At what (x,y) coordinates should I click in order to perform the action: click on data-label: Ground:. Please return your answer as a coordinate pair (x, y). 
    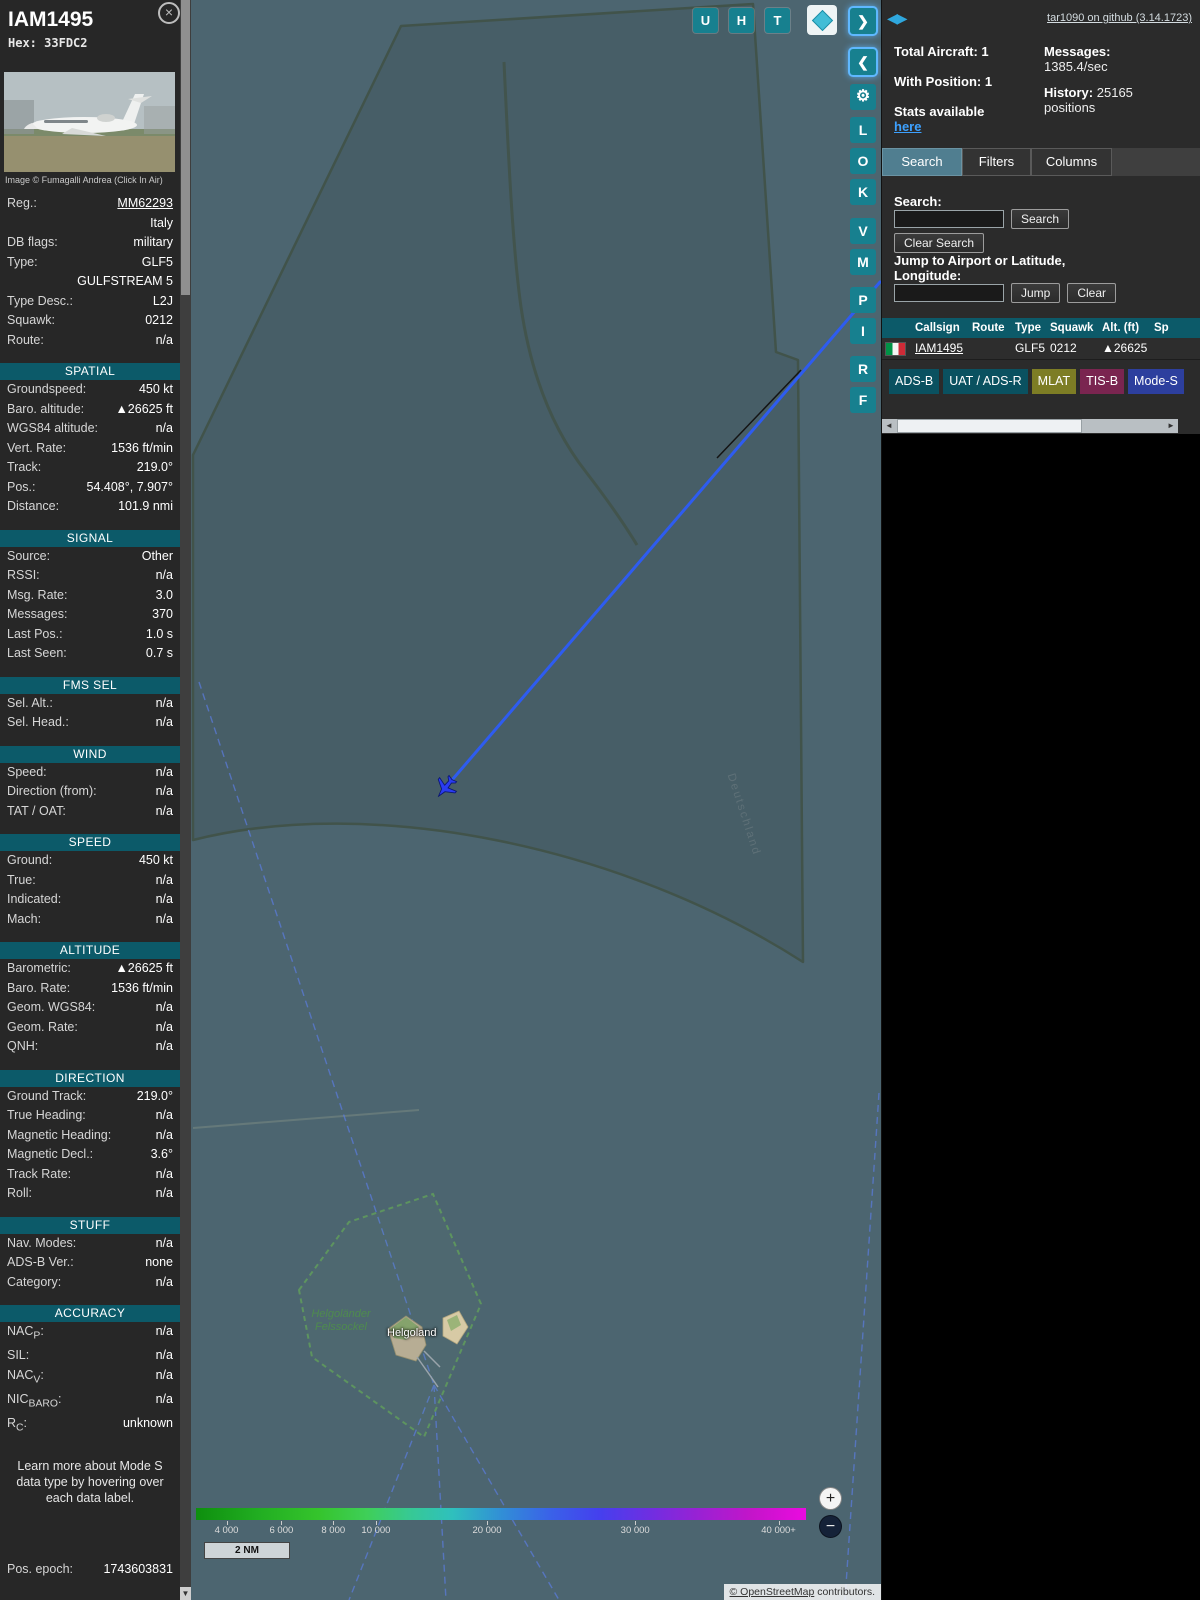
    Looking at the image, I should click on (30, 860).